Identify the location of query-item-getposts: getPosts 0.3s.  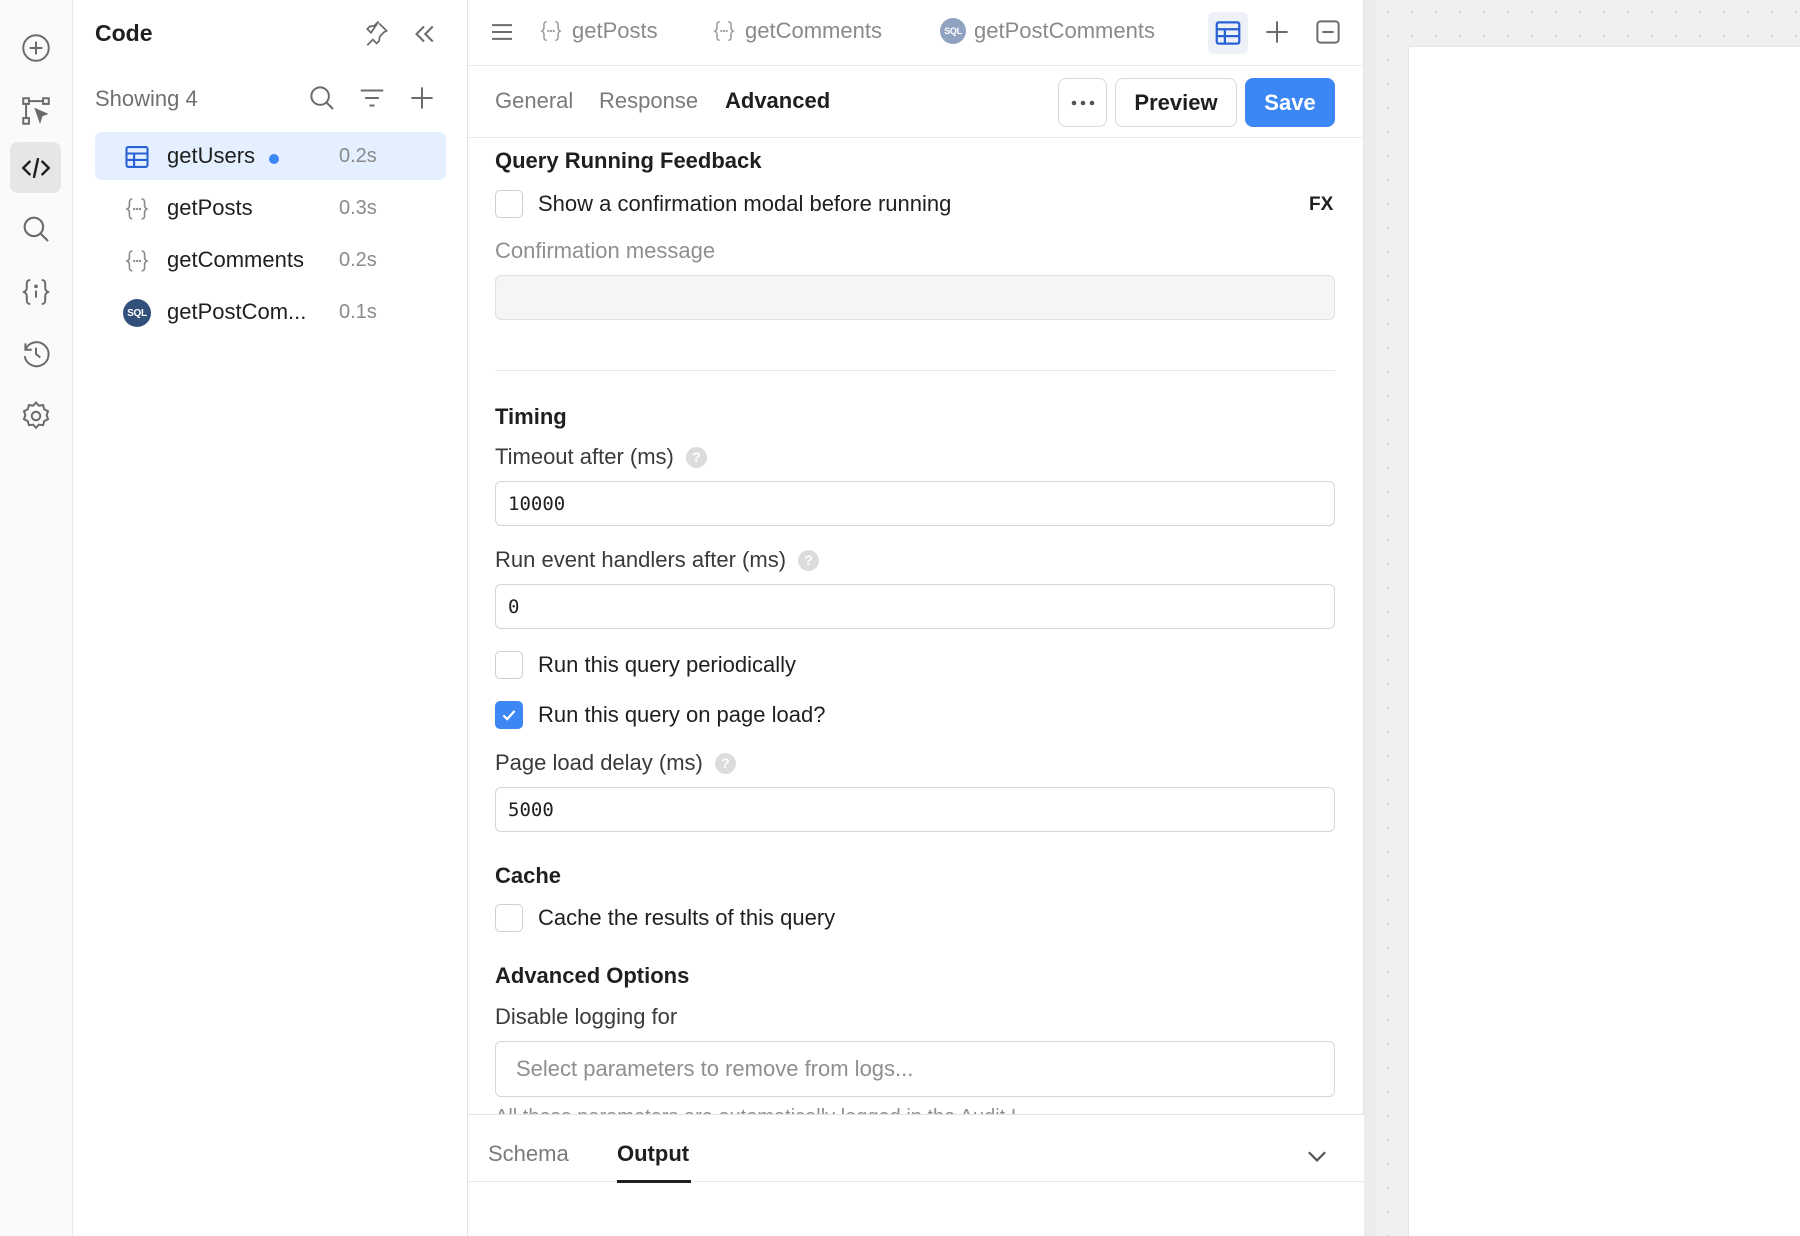
(270, 208).